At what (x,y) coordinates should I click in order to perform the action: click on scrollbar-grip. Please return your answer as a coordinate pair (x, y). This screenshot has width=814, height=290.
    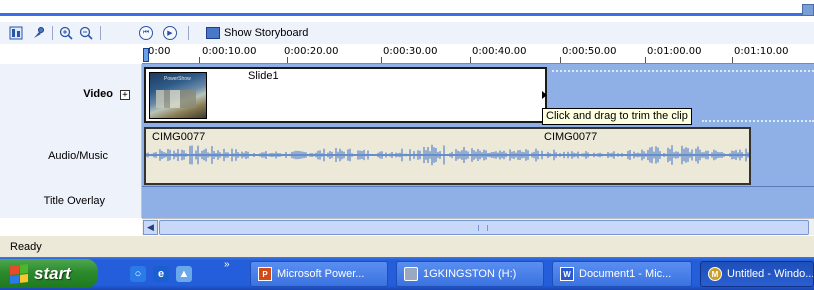
    Looking at the image, I should click on (483, 228).